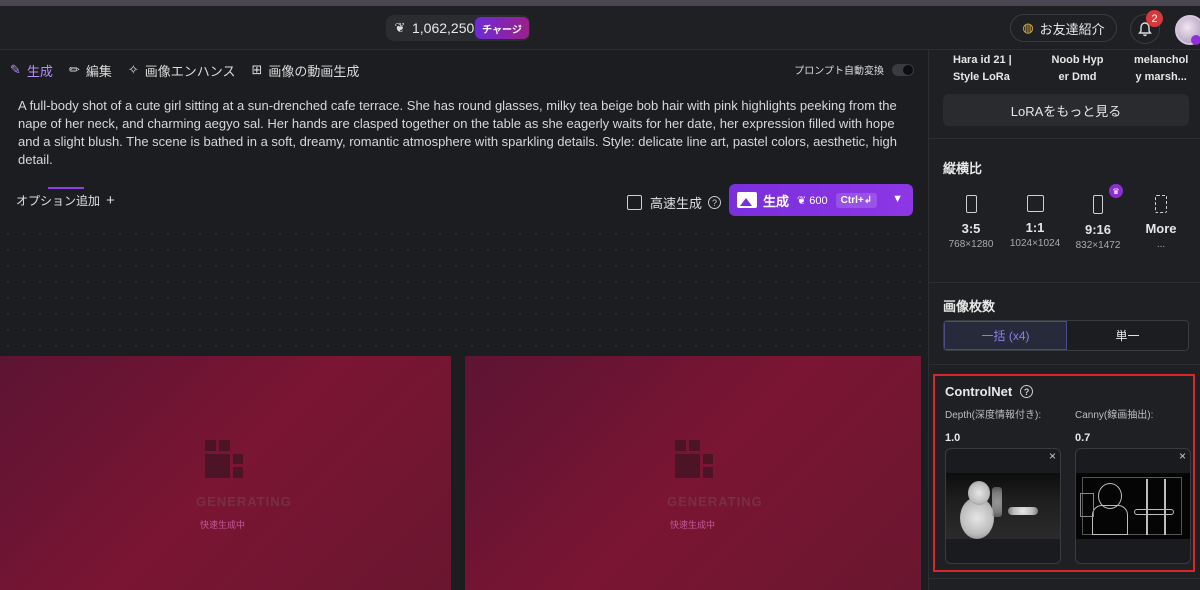 Image resolution: width=1200 pixels, height=590 pixels. I want to click on tab-video-generation: ⊞ 画像の動画生成, so click(306, 70).